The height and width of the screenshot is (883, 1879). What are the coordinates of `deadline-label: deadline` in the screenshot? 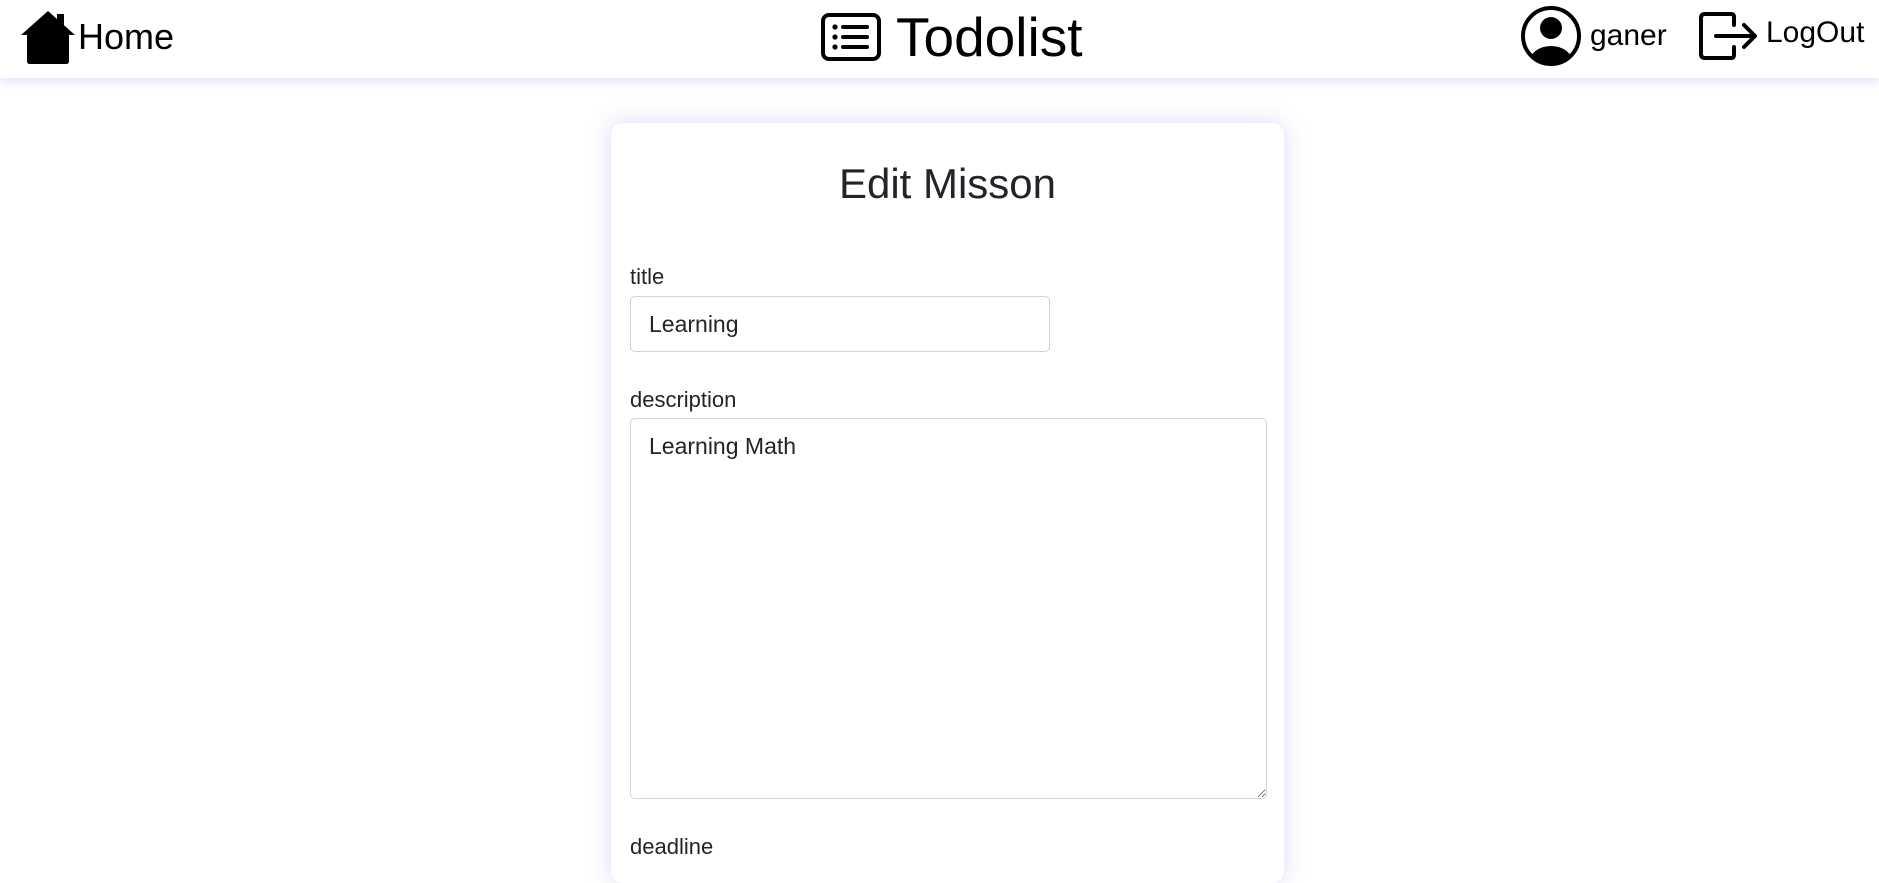 It's located at (672, 846).